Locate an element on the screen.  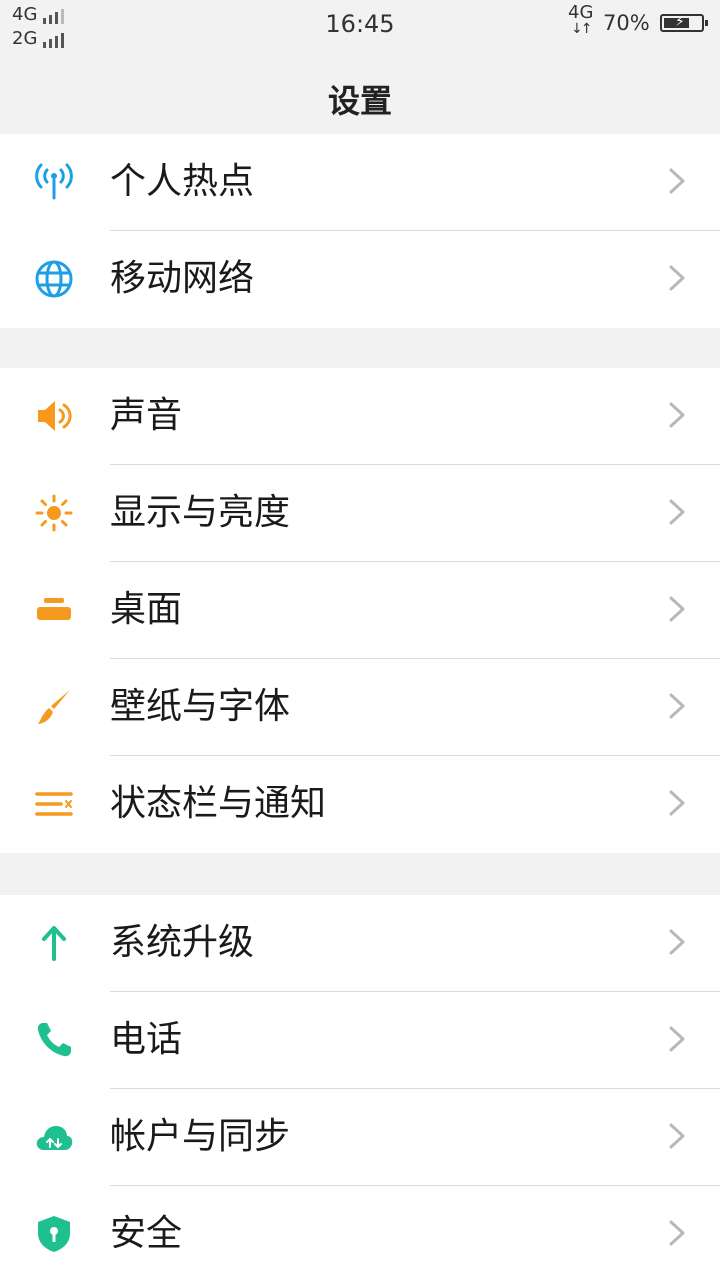
settings-item-label: 移动网络 is located at coordinates (182, 278).